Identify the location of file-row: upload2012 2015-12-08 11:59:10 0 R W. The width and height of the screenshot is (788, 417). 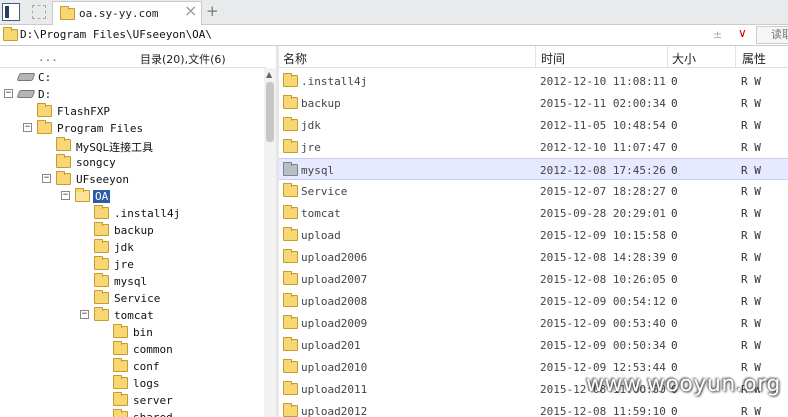
(533, 408).